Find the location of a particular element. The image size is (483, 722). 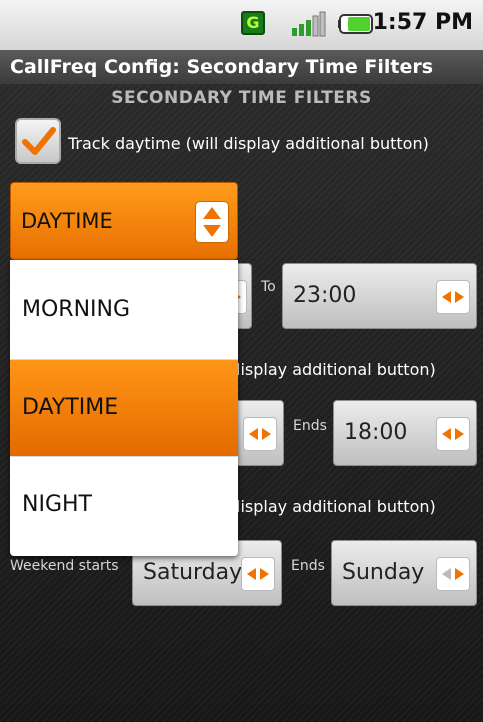

period-dropdown: DAYTIME is located at coordinates (124, 221).